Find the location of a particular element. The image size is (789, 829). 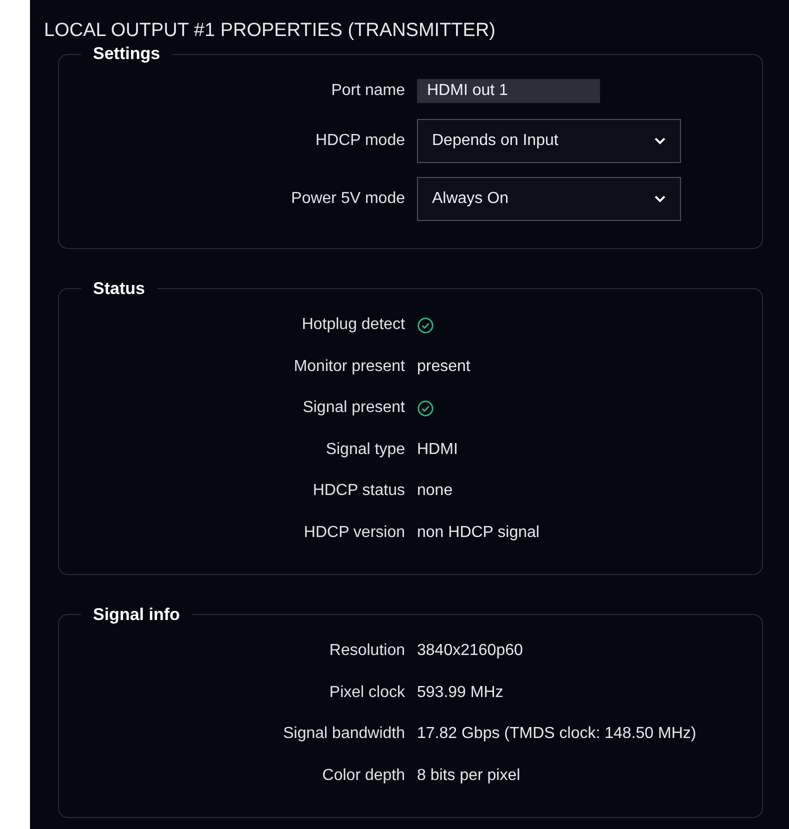

section-heading: Settings is located at coordinates (127, 54).